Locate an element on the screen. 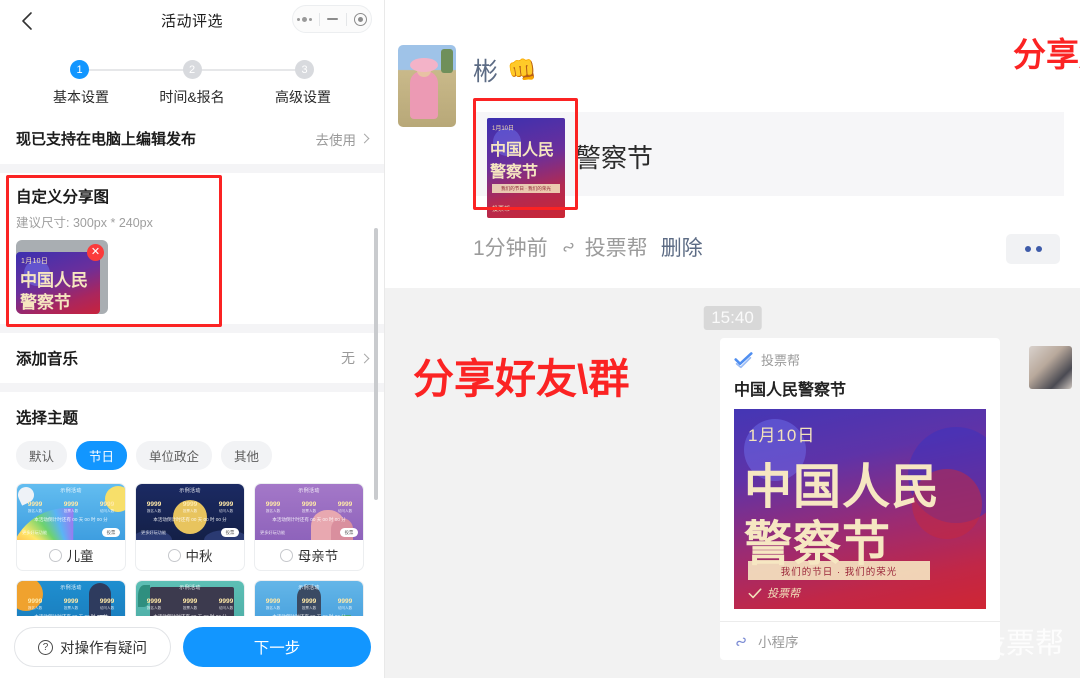 The image size is (1080, 678). theme-card-footer: 中秋 is located at coordinates (190, 555).